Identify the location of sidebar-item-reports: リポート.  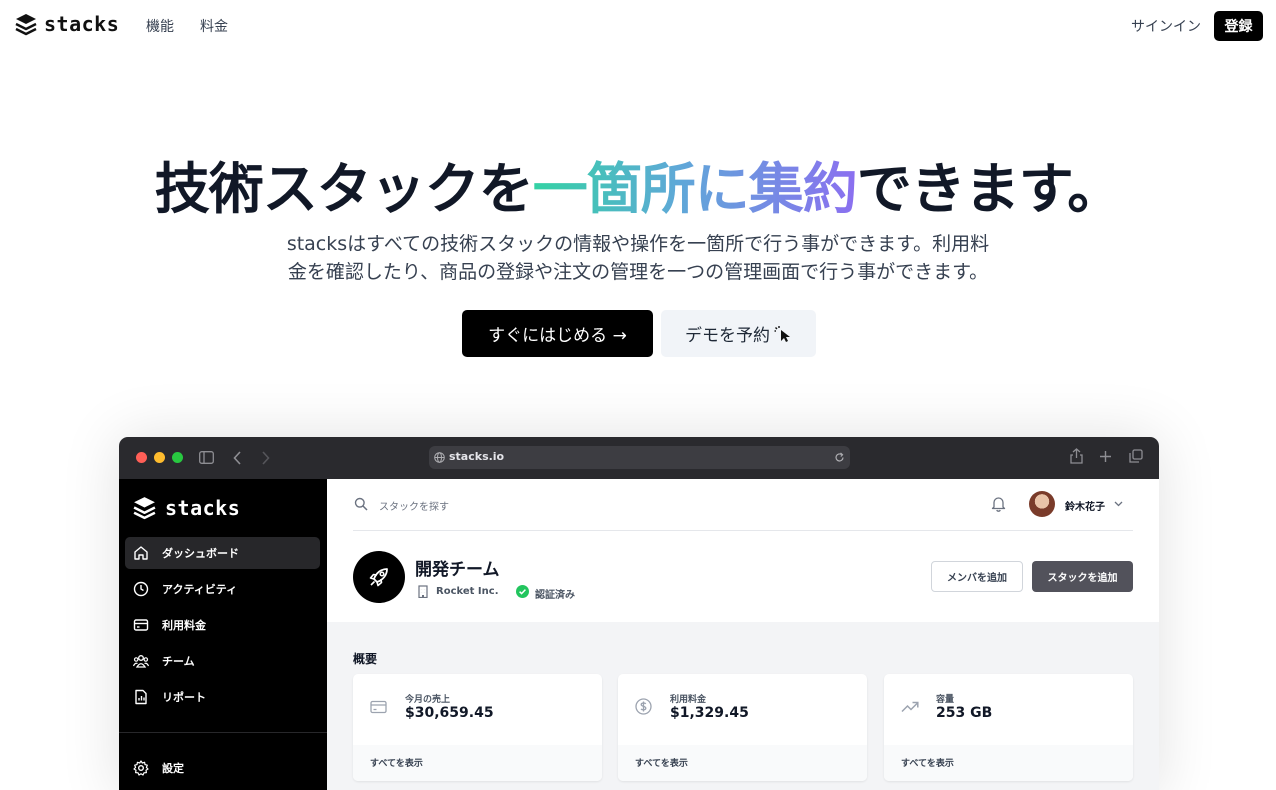
(222, 697).